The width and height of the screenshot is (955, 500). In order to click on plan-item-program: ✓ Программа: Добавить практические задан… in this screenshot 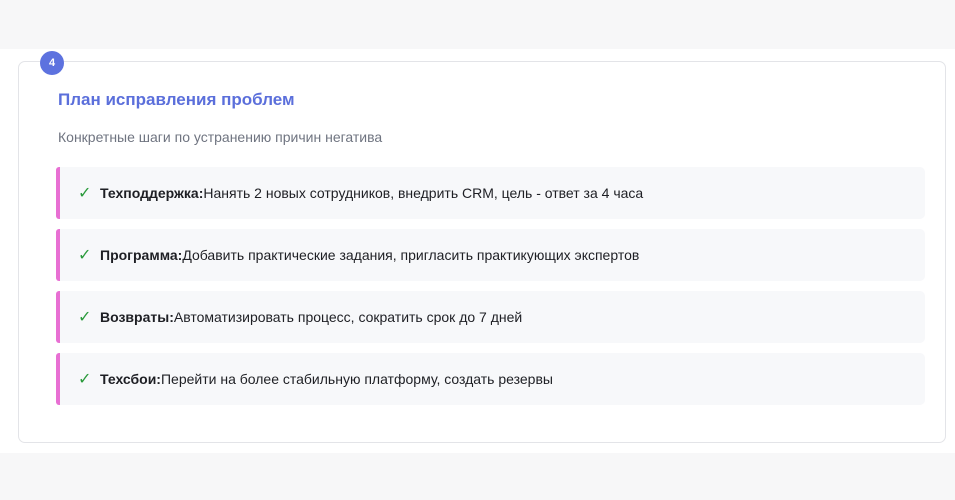, I will do `click(490, 255)`.